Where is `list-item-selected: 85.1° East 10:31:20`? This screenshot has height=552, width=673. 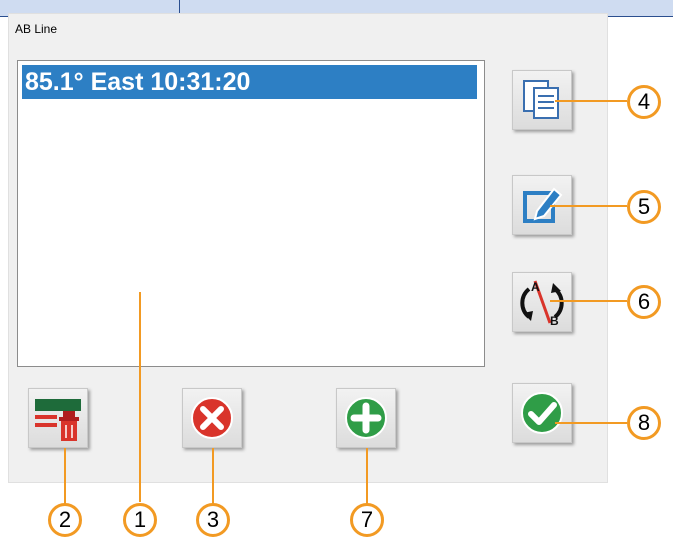
list-item-selected: 85.1° East 10:31:20 is located at coordinates (249, 82).